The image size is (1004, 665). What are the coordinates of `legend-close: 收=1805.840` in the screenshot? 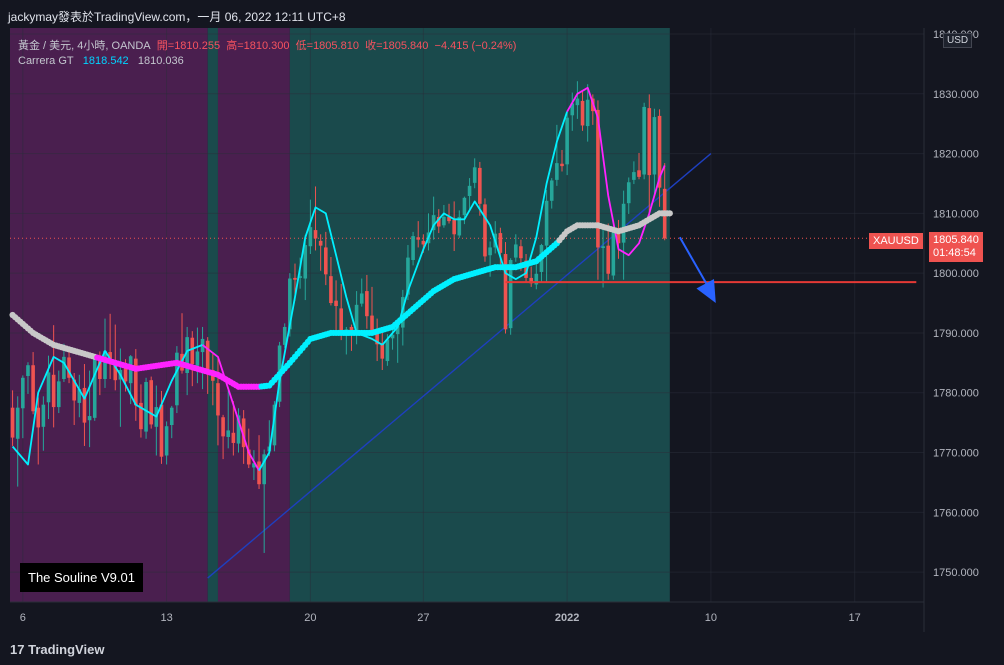 It's located at (397, 46).